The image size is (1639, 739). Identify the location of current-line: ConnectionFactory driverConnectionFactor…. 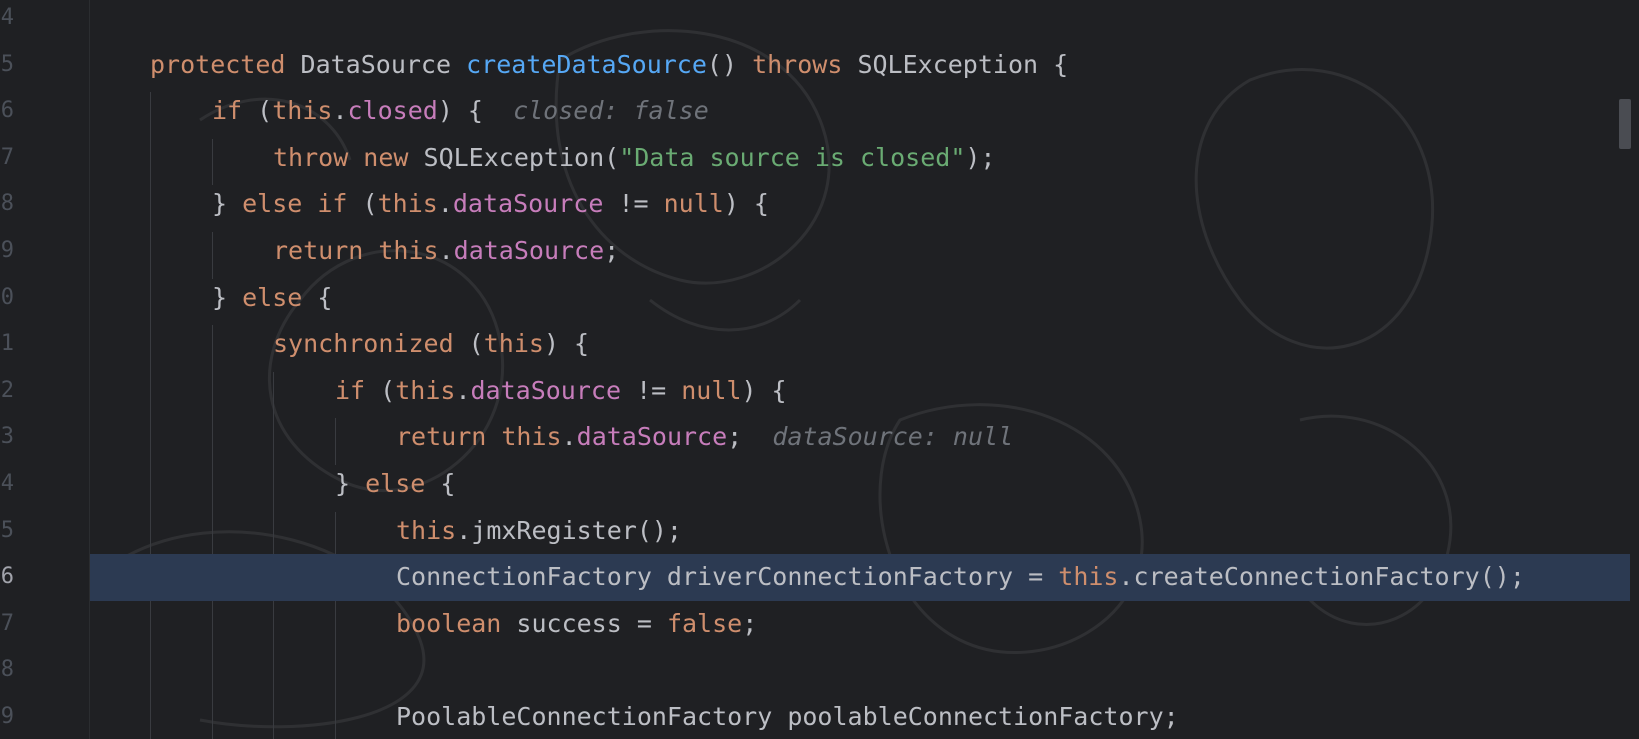
(860, 577).